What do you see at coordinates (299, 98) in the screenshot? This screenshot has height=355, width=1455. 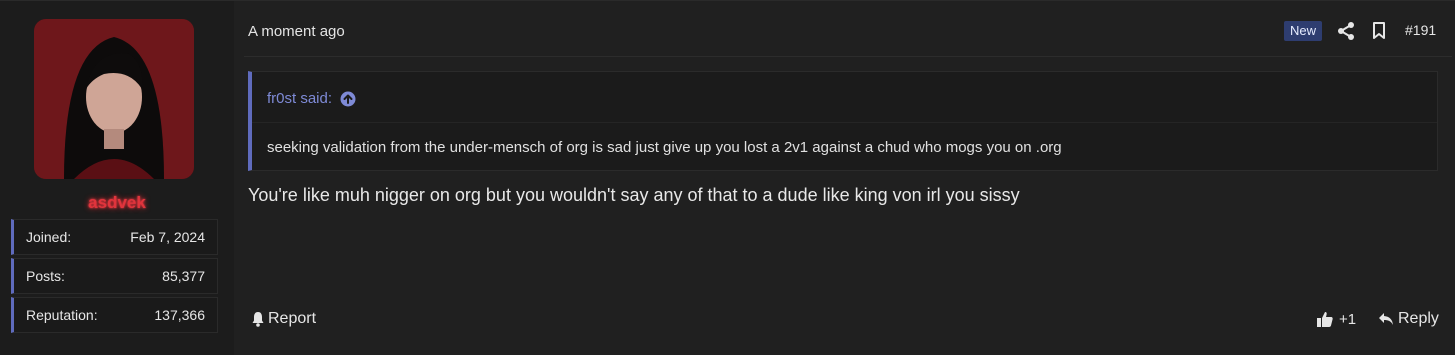 I see `quote-author: fr0st said:` at bounding box center [299, 98].